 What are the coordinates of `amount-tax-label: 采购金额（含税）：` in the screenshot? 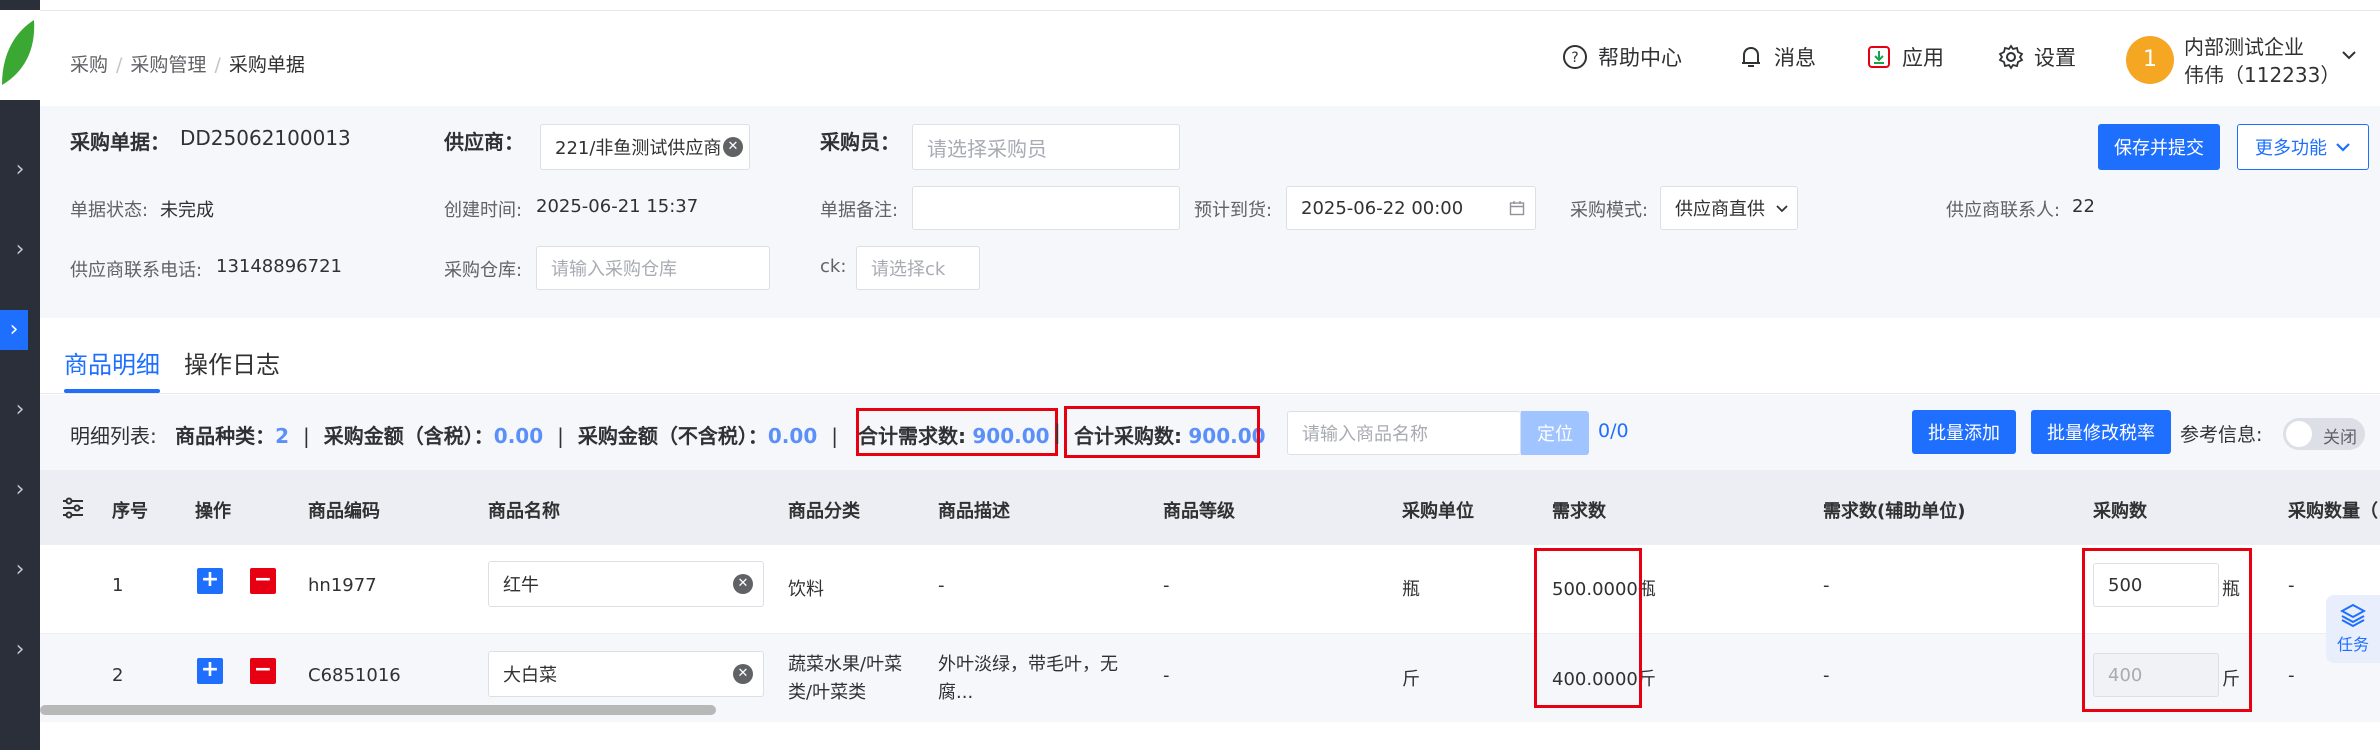 It's located at (408, 436).